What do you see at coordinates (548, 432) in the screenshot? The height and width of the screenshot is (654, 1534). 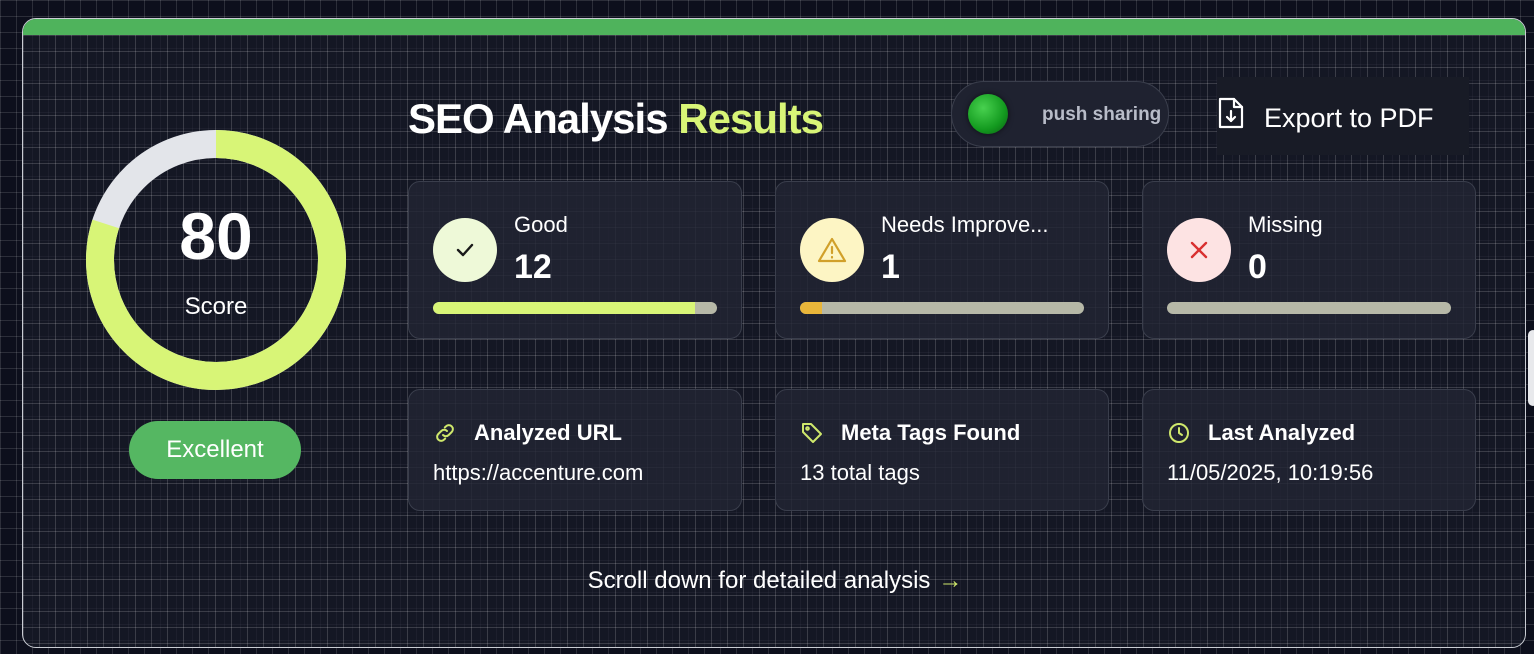 I see `info-title: Analyzed URL` at bounding box center [548, 432].